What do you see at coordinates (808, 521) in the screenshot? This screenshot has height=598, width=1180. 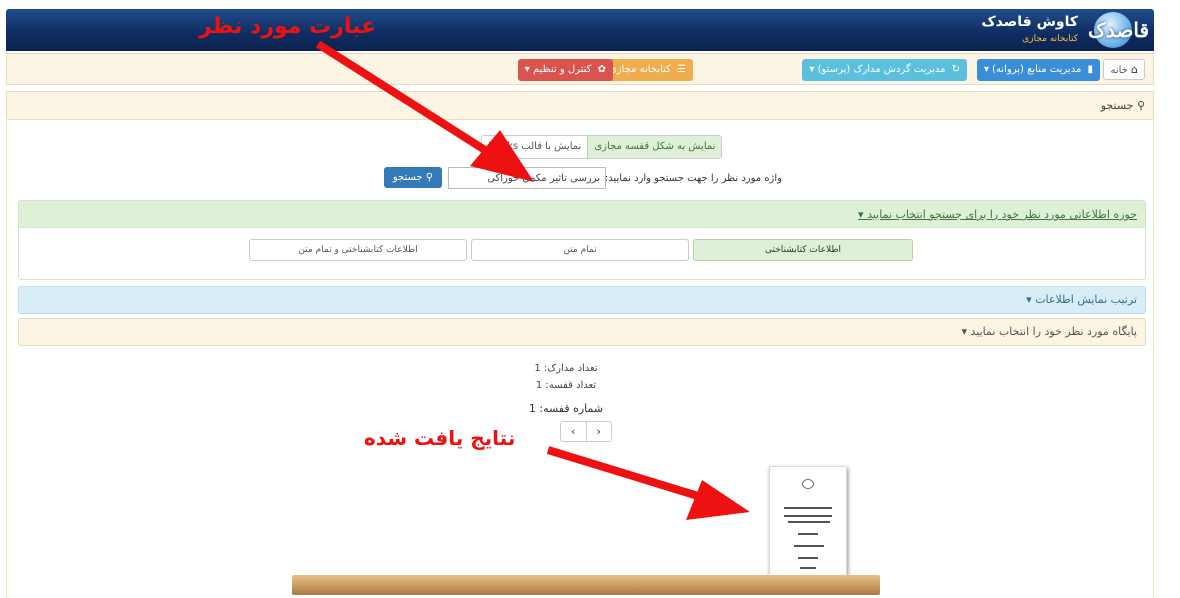 I see `book-thumbnail` at bounding box center [808, 521].